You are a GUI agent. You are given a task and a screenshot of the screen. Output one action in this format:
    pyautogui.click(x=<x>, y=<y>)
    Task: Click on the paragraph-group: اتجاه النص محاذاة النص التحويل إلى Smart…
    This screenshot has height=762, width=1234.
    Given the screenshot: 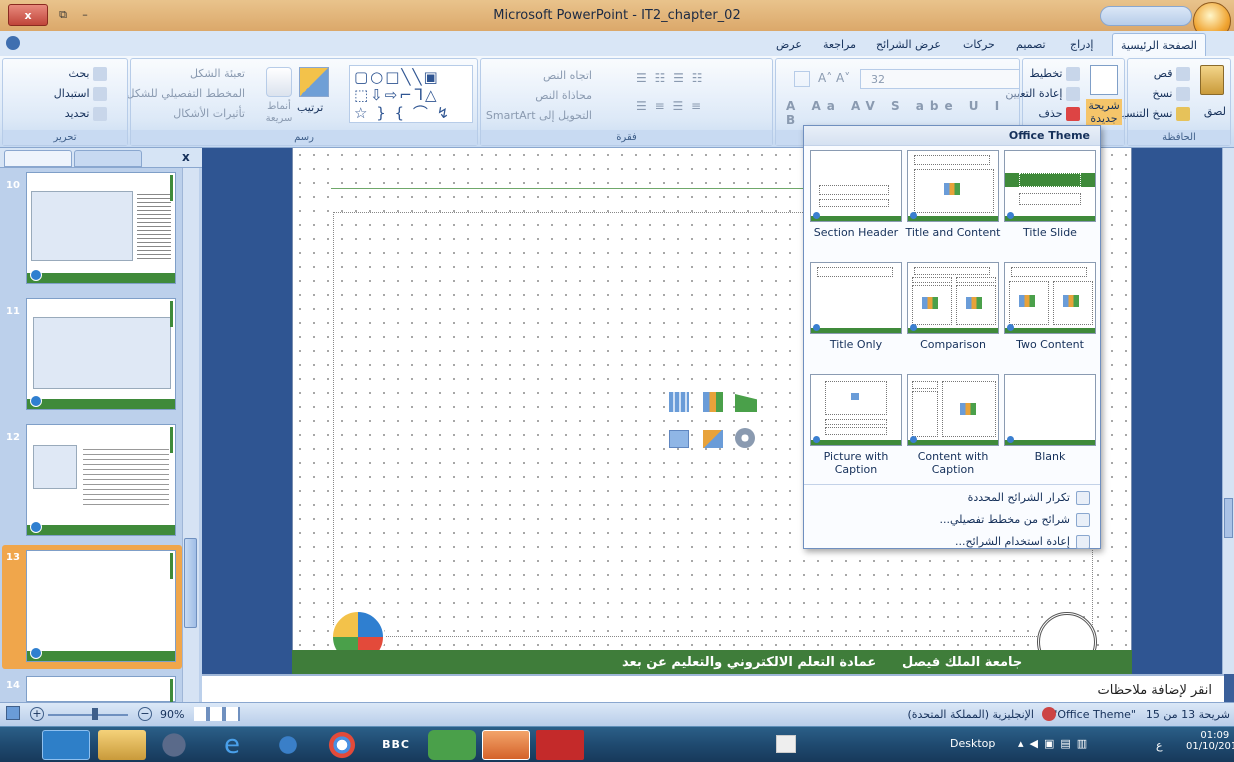 What is the action you would take?
    pyautogui.click(x=626, y=102)
    